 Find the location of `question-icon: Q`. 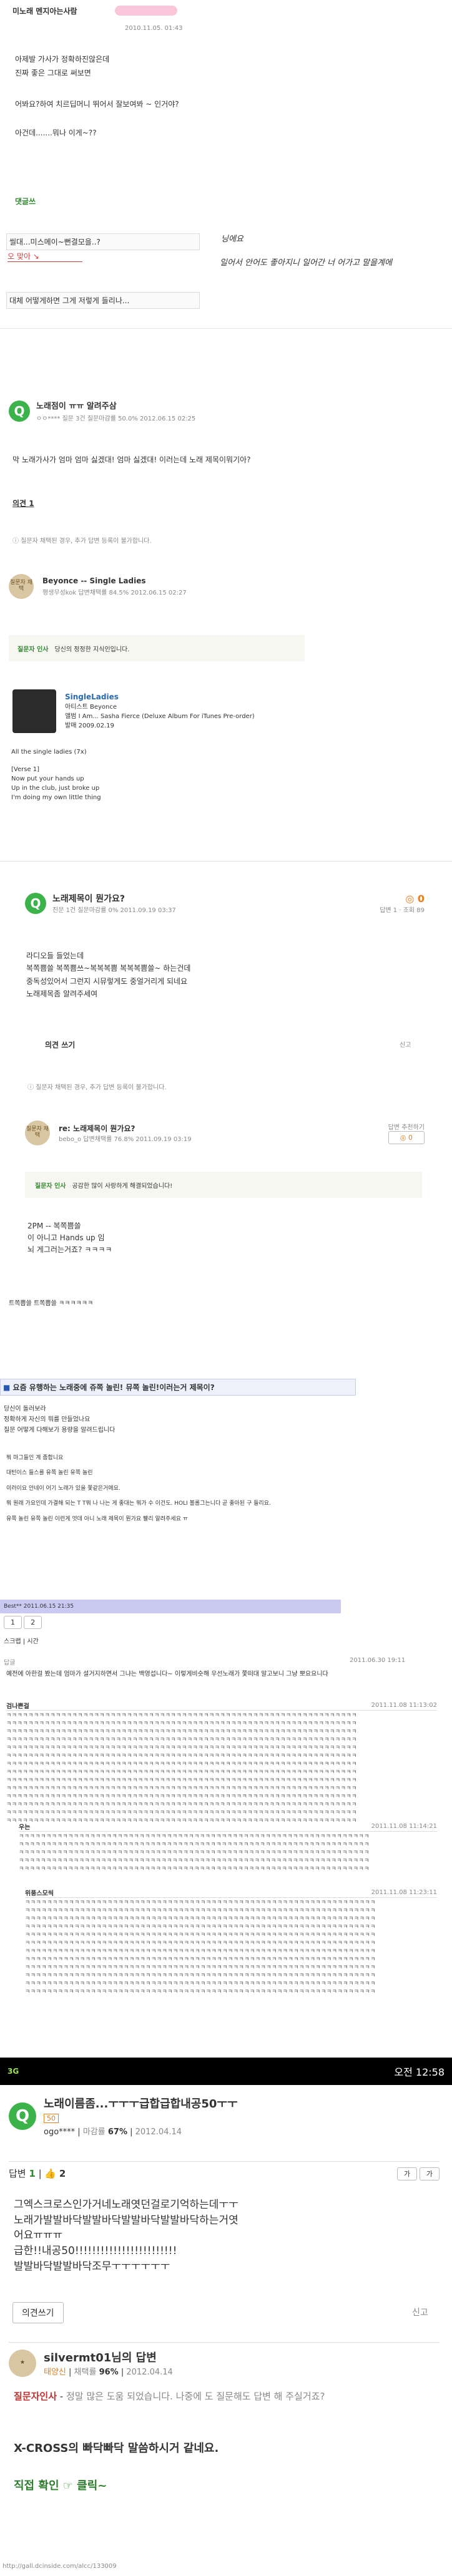

question-icon: Q is located at coordinates (22, 2116).